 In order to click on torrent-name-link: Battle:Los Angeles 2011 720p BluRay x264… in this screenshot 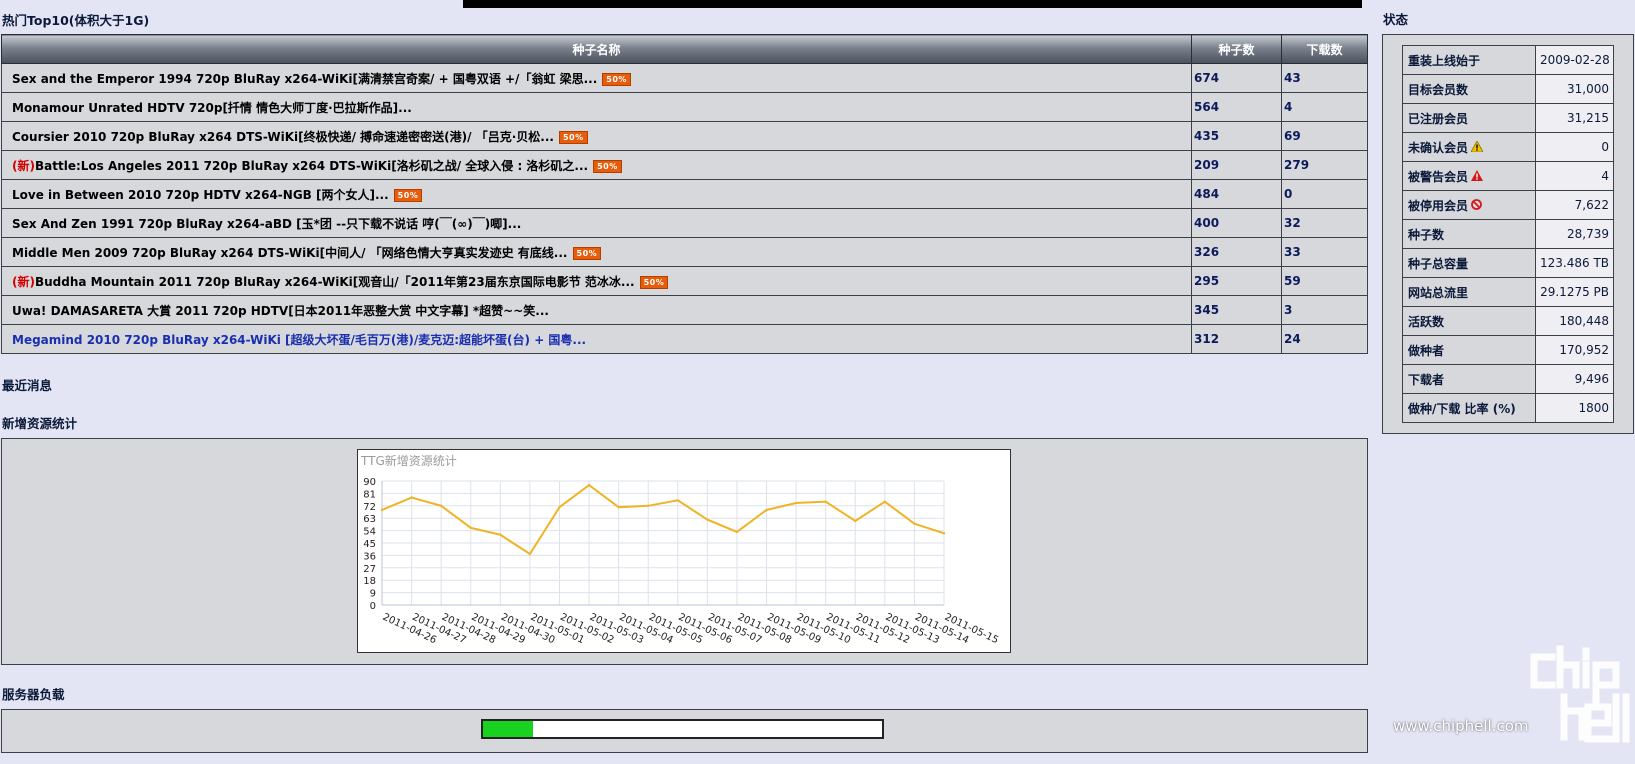, I will do `click(311, 166)`.